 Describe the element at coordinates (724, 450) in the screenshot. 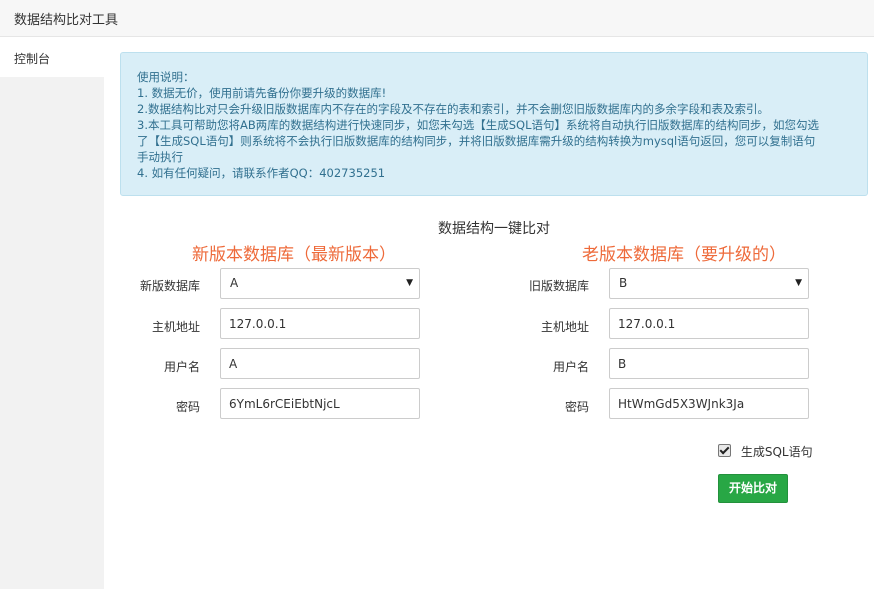

I see `generate-sql-checkbox` at that location.